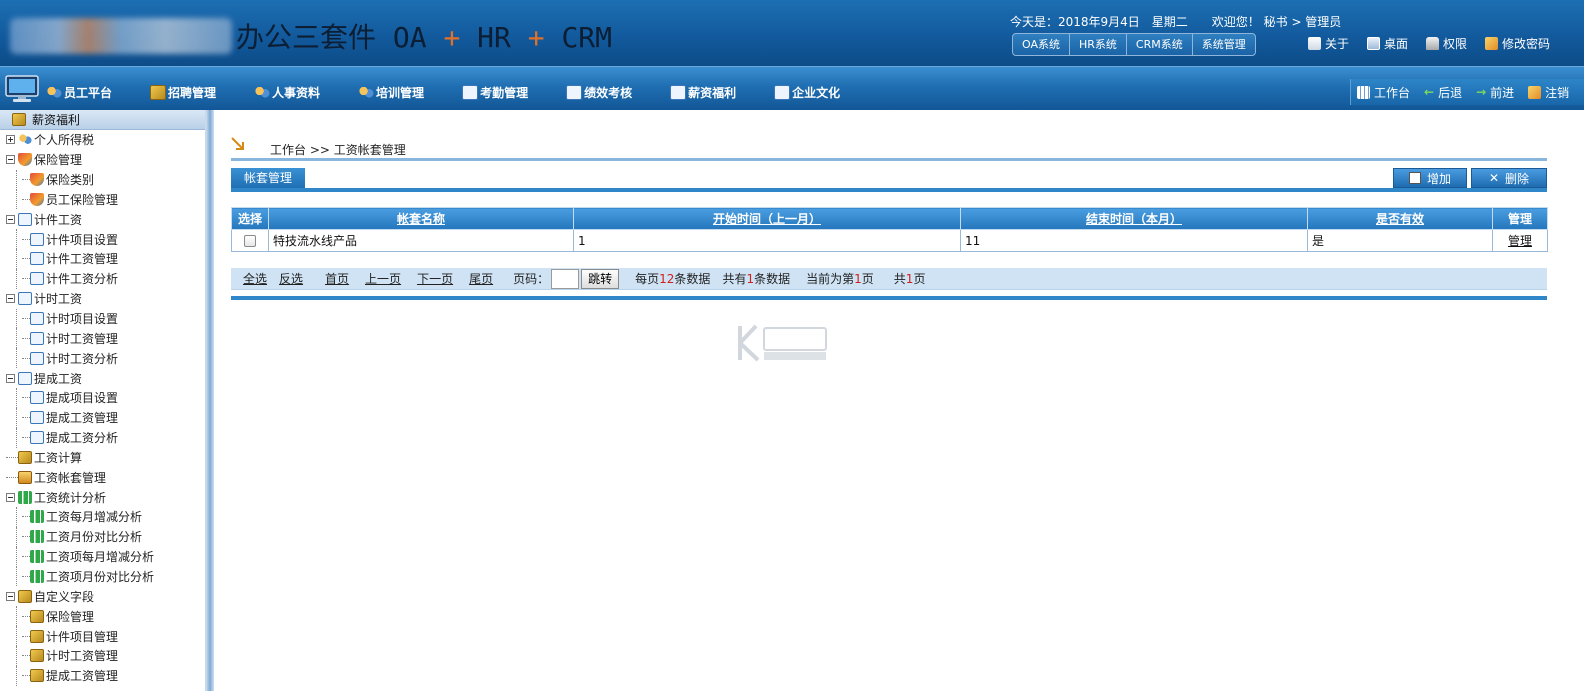 Image resolution: width=1584 pixels, height=691 pixels. Describe the element at coordinates (1400, 218) in the screenshot. I see `col-is-valid: 是否有效` at that location.